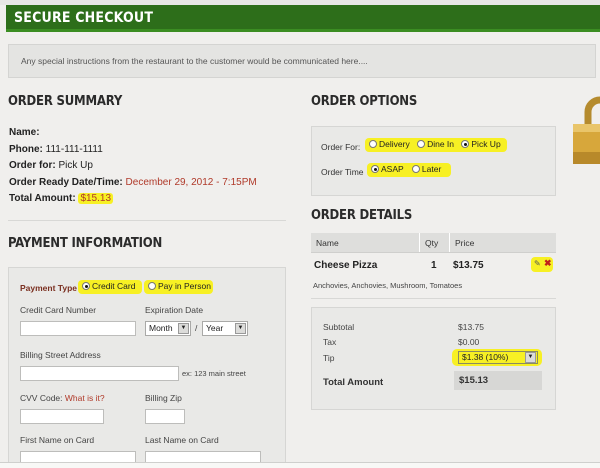 This screenshot has width=600, height=468. Describe the element at coordinates (421, 144) in the screenshot. I see `dine-in-radio-dot` at that location.